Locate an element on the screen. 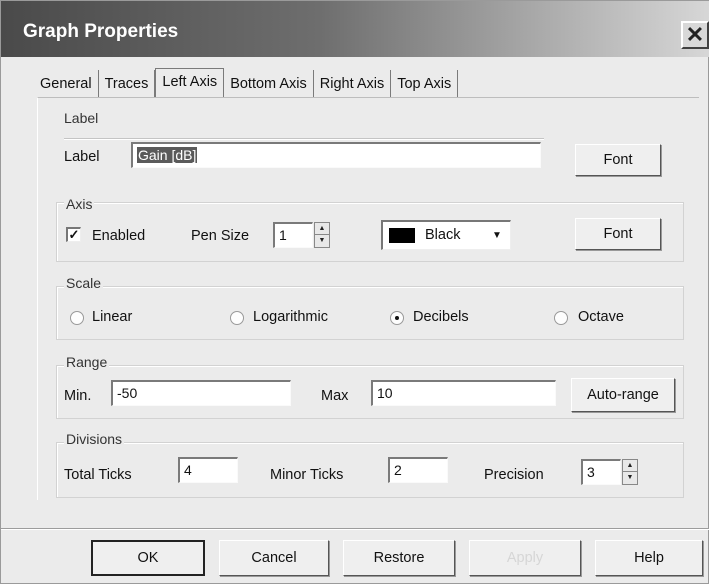 The image size is (709, 584). label-group-divider is located at coordinates (304, 139).